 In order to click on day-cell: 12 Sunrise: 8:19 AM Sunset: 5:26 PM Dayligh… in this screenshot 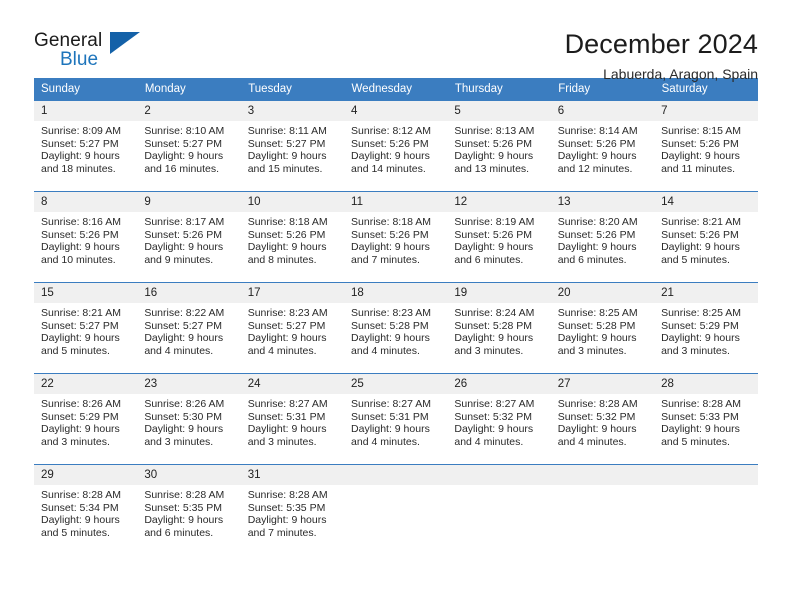, I will do `click(499, 237)`.